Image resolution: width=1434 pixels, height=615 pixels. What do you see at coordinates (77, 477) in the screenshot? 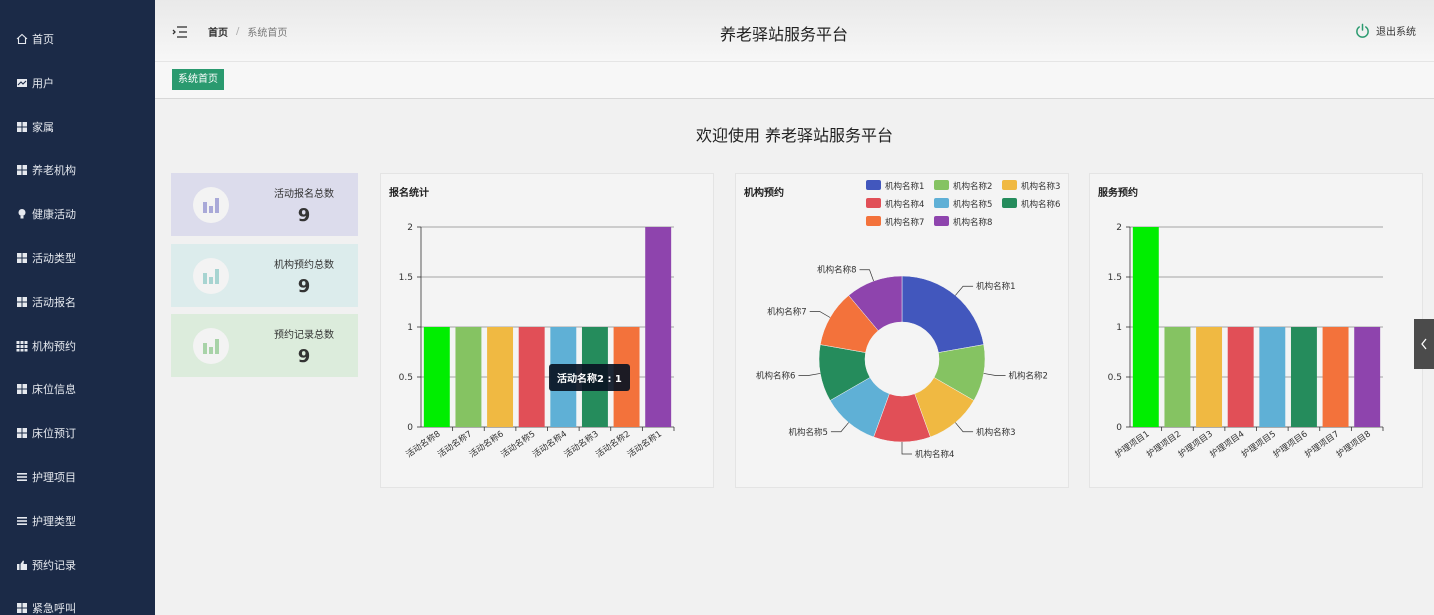
I see `sidebar-item: 护理项目` at bounding box center [77, 477].